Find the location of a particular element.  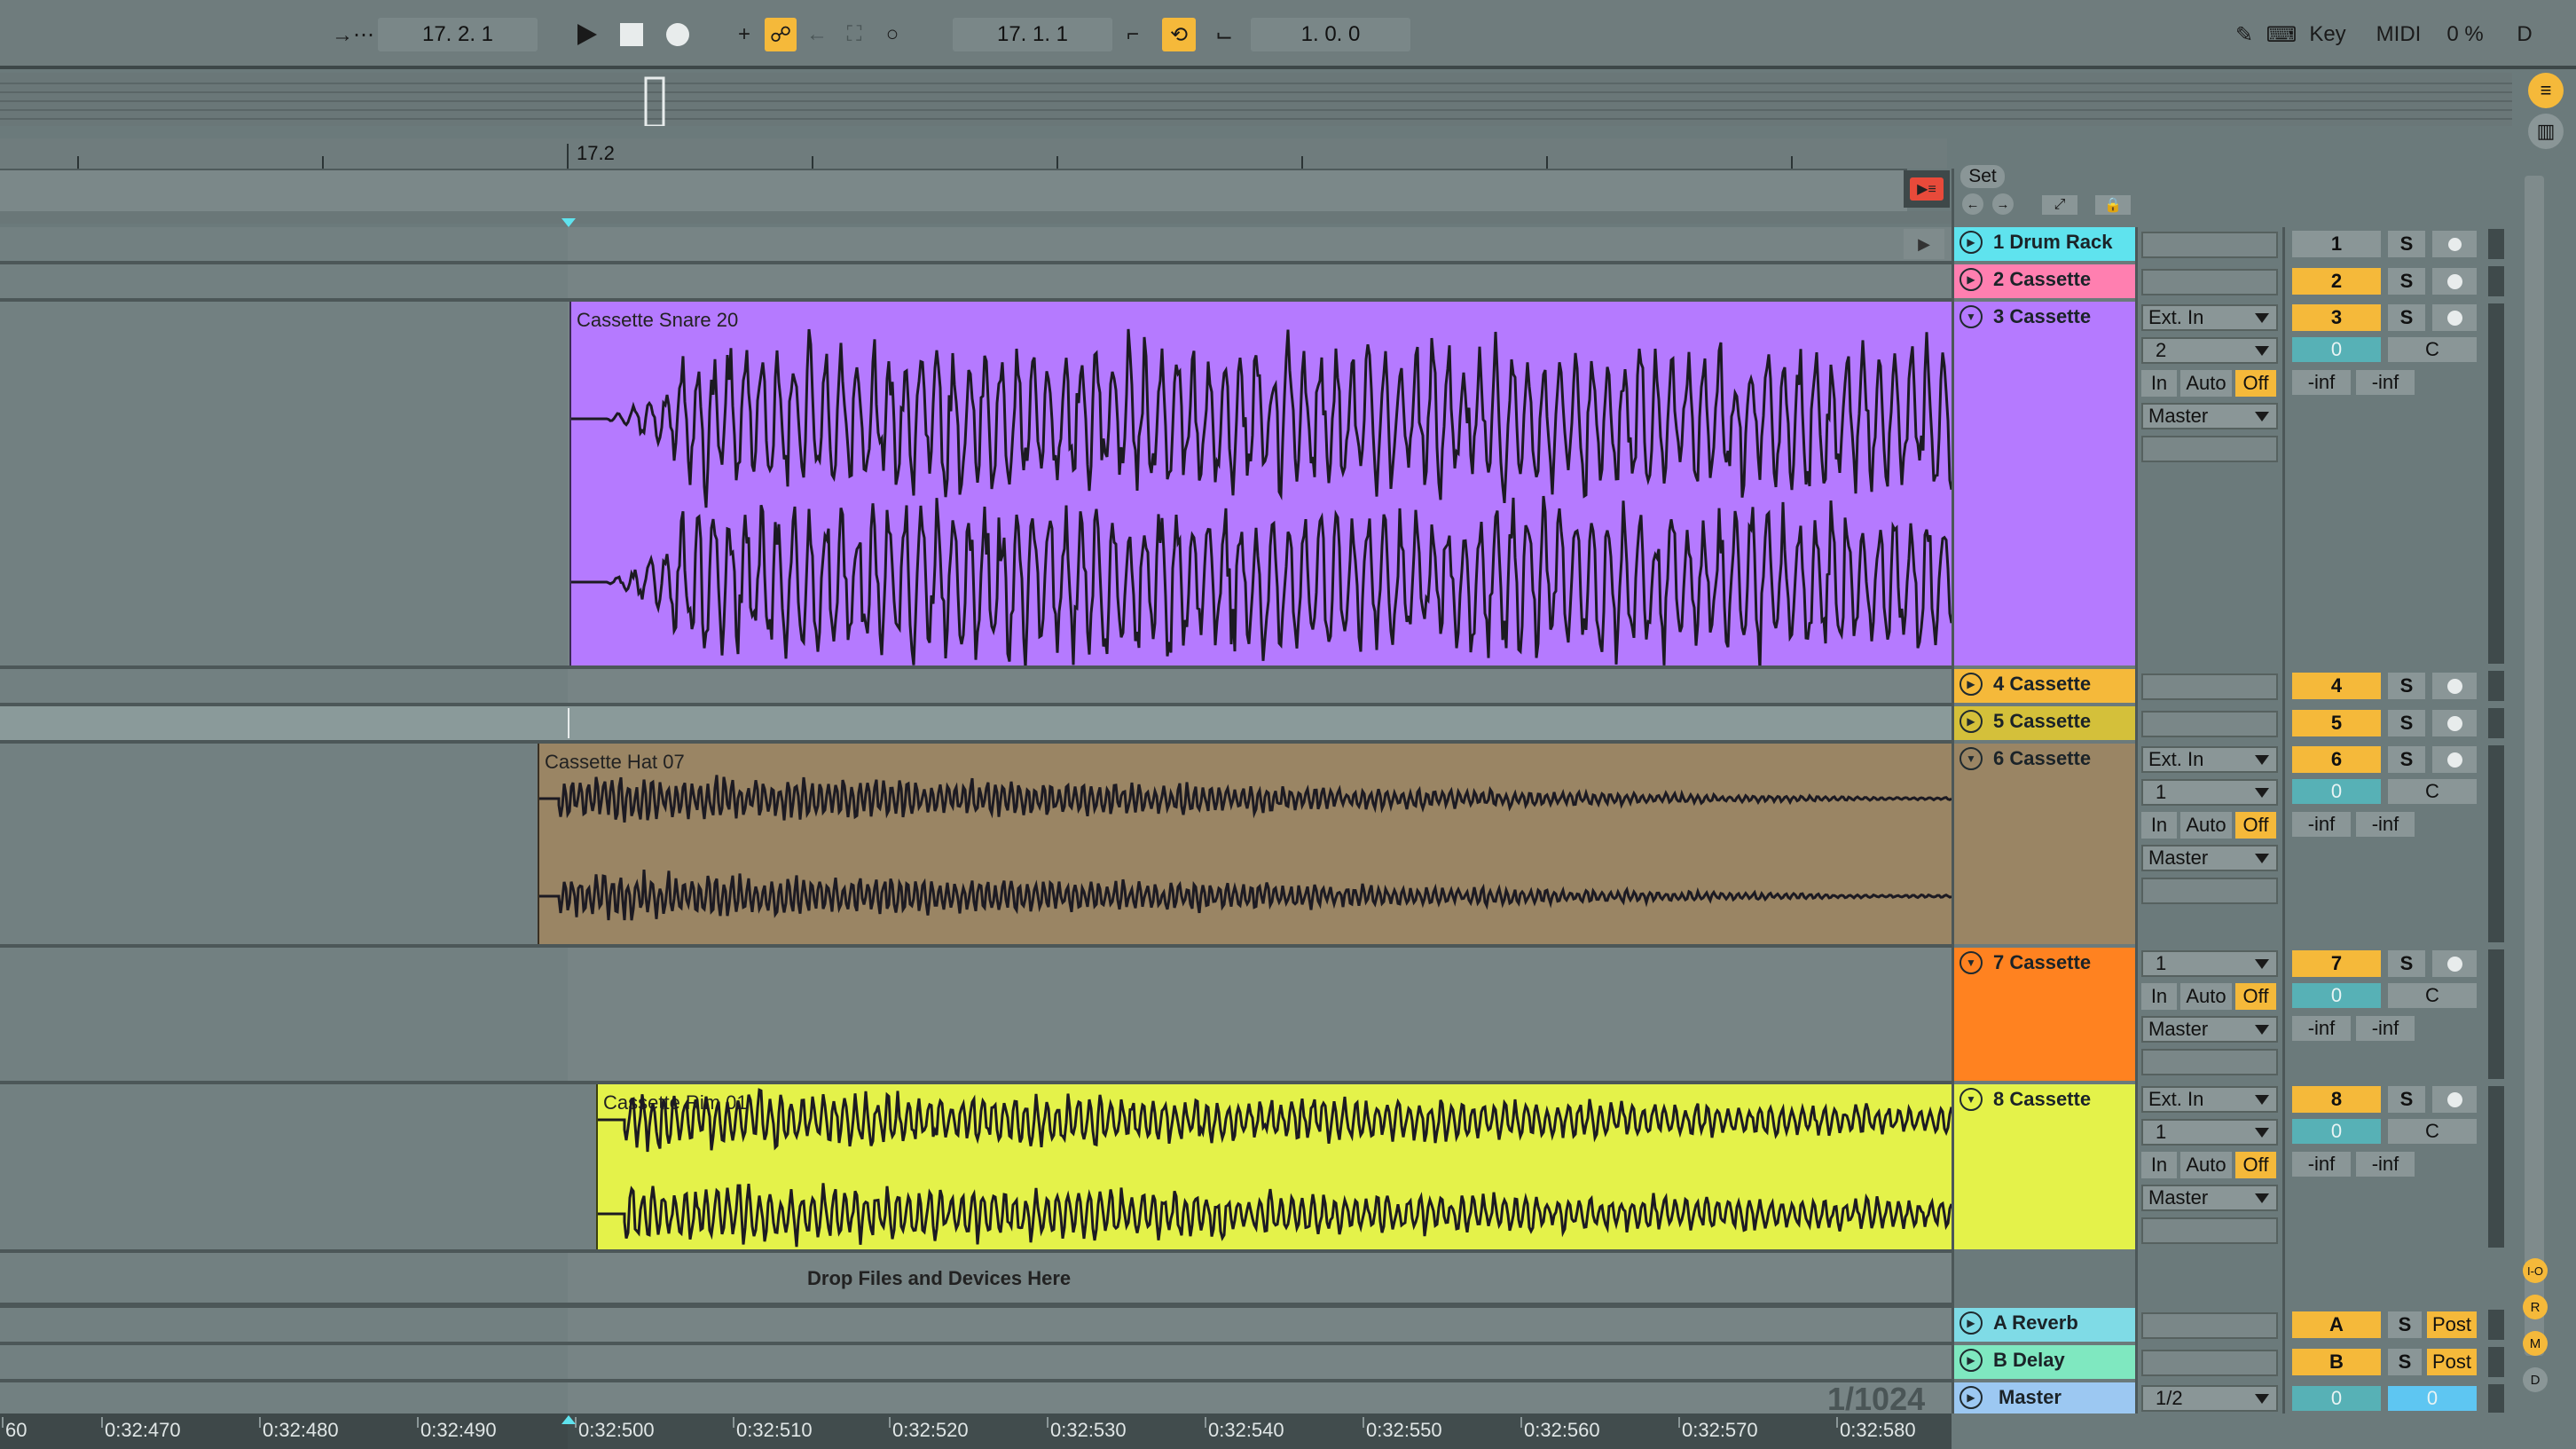

back-to-arrangement-button: ▶≡ is located at coordinates (1927, 189).